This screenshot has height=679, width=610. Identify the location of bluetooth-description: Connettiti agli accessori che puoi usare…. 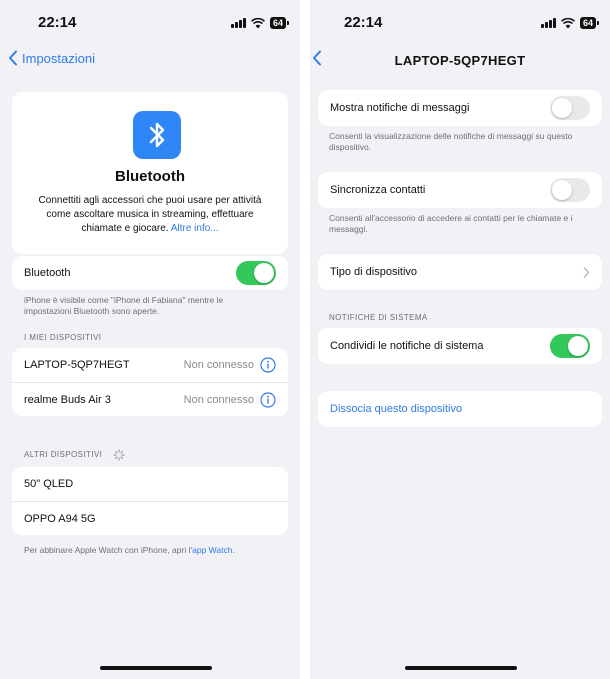
(150, 215).